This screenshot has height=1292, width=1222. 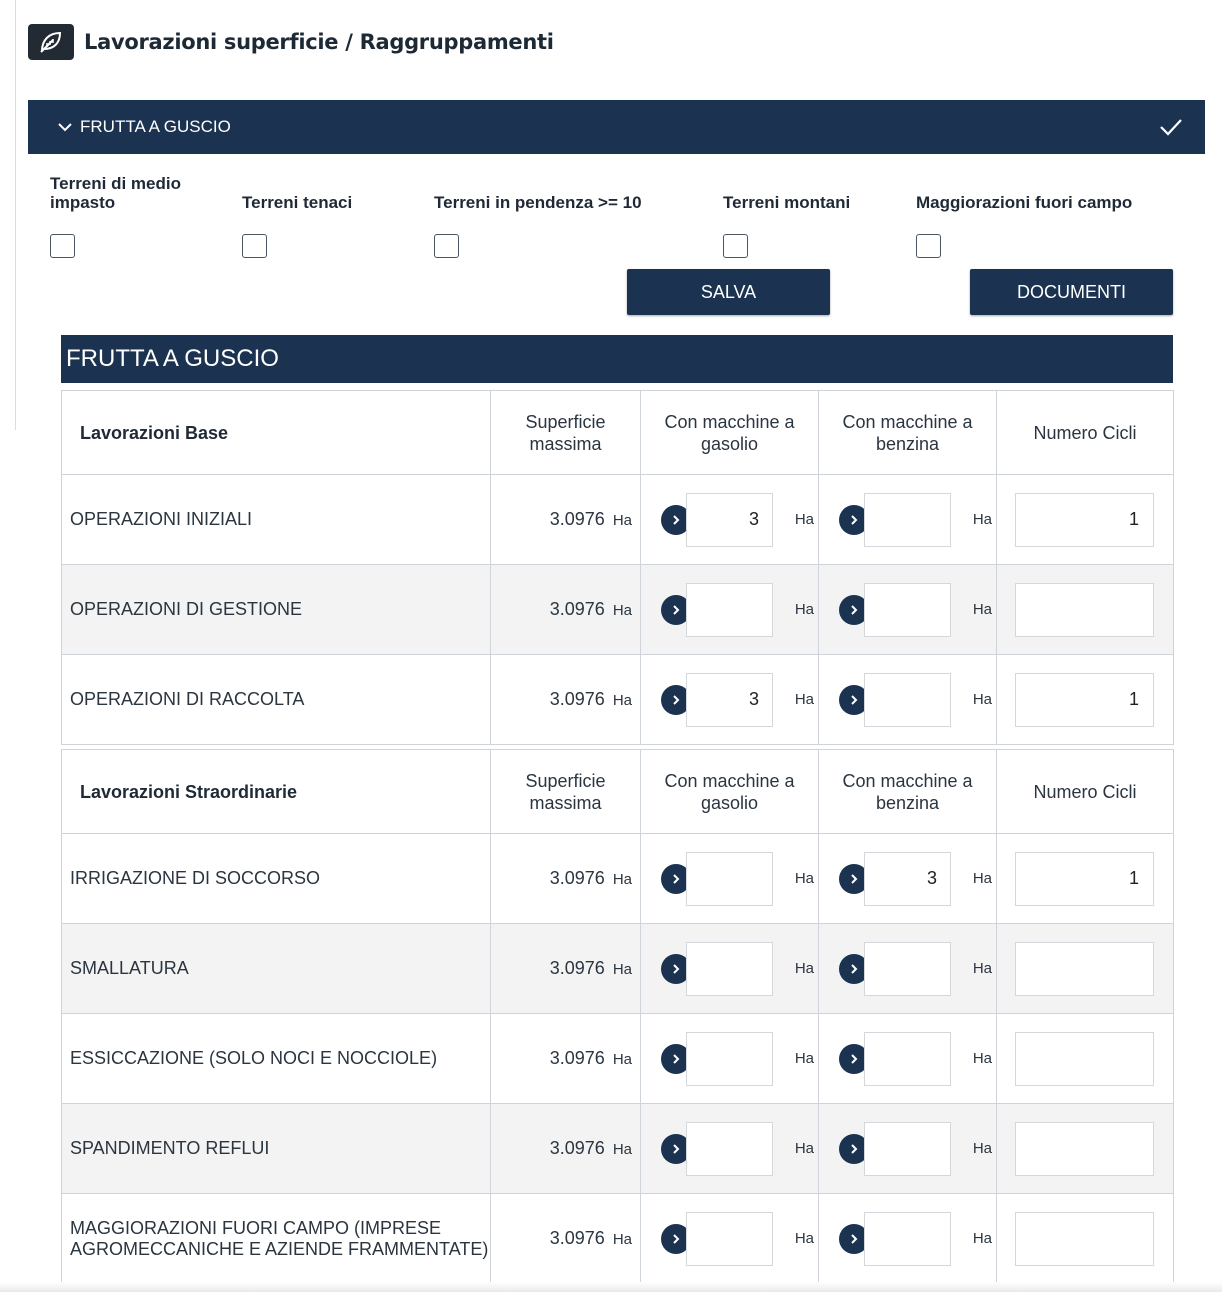 I want to click on checkbox-fuori-campo, so click(x=928, y=246).